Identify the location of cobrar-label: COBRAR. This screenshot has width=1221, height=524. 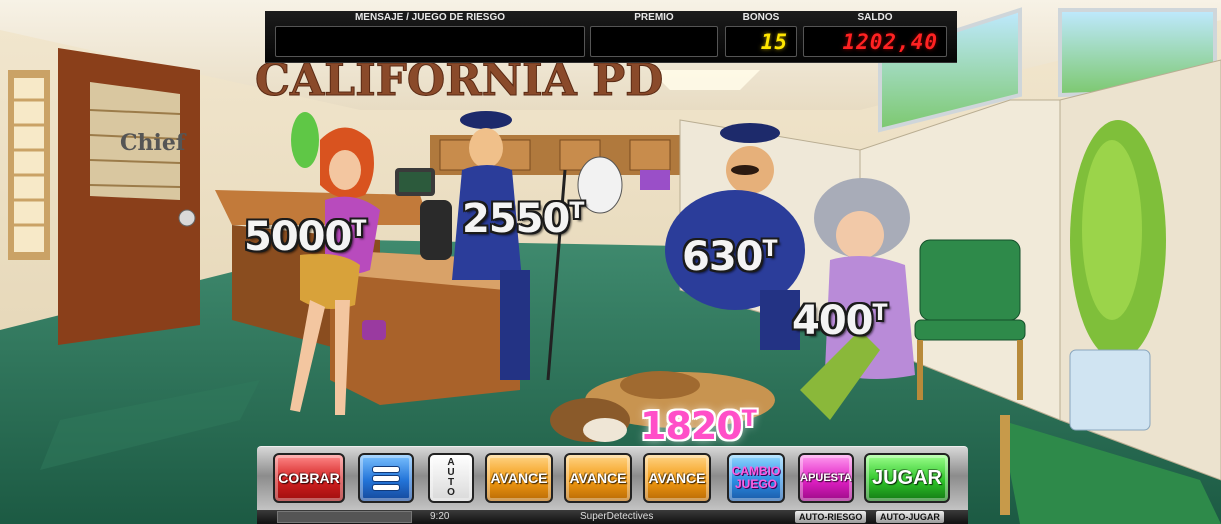
(309, 478).